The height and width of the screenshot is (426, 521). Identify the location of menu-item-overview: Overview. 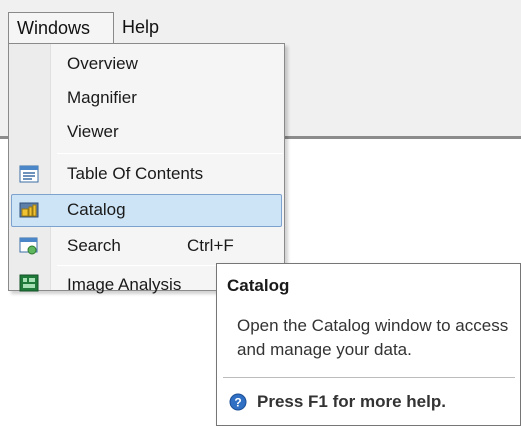
(146, 64).